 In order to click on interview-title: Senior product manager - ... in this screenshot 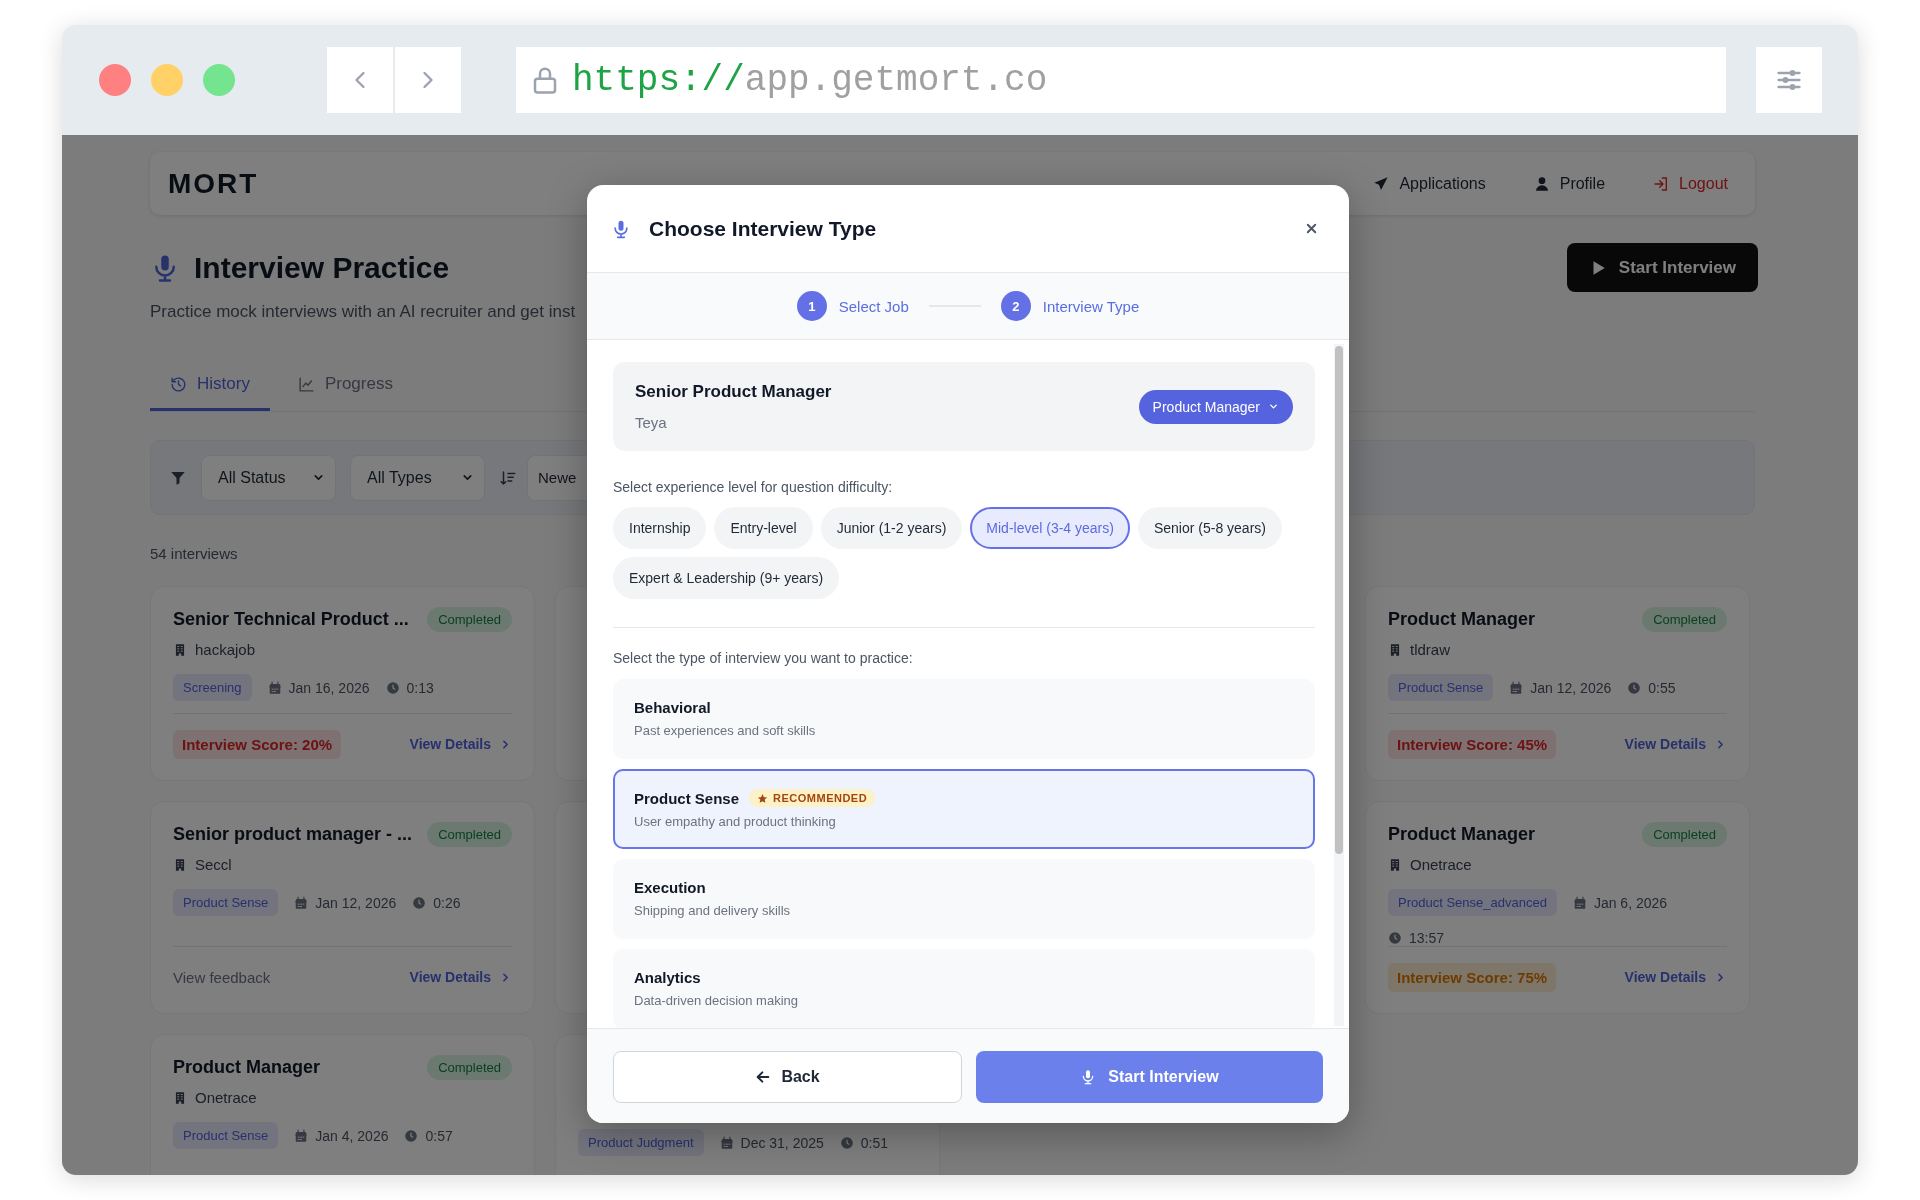, I will do `click(293, 834)`.